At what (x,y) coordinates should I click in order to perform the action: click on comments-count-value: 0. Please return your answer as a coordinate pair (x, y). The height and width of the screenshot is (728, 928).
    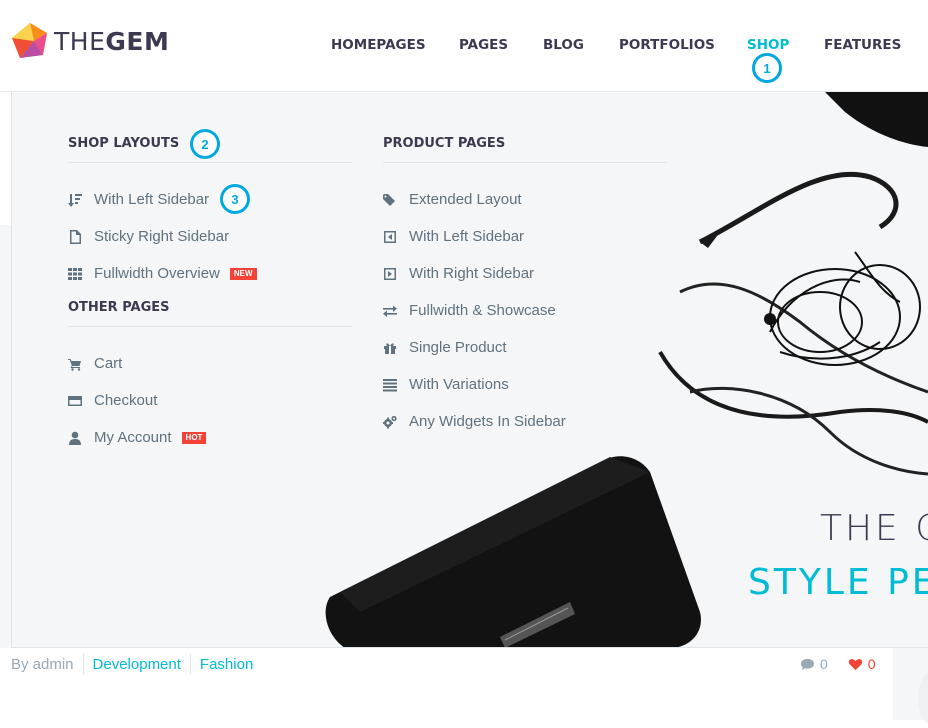
    Looking at the image, I should click on (824, 664).